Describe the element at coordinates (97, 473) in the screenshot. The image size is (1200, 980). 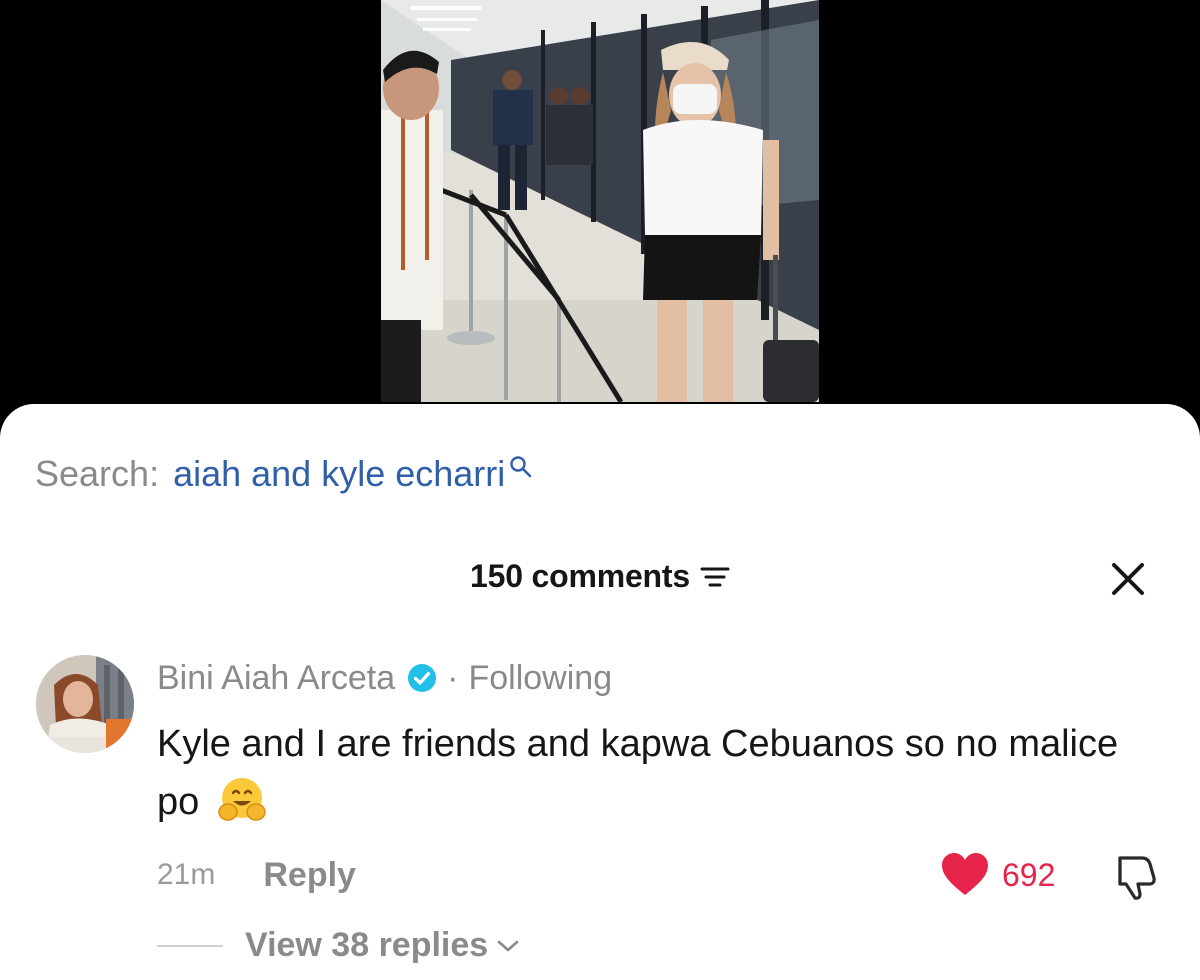
I see `search-prefix: Search:` at that location.